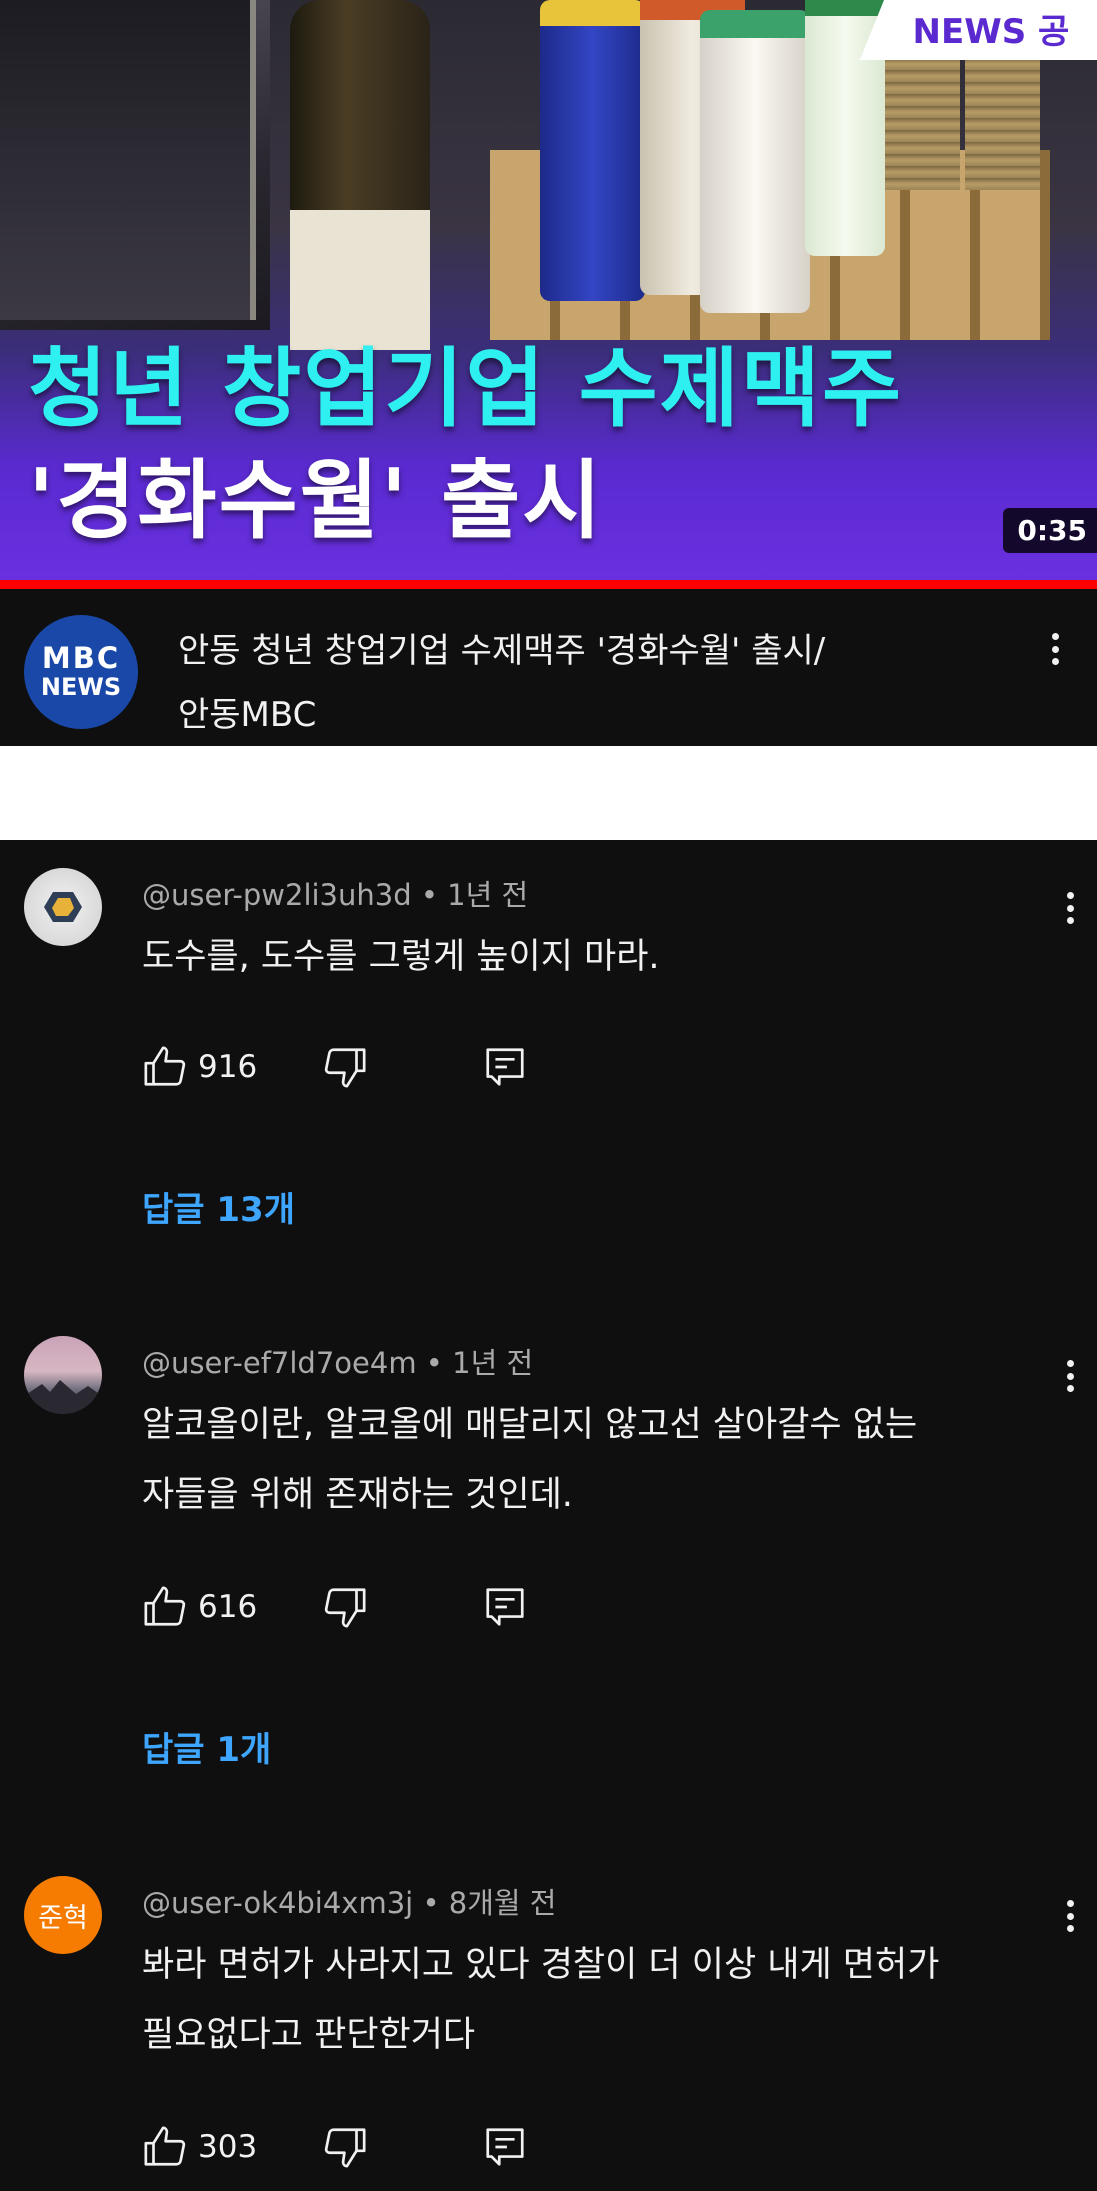 The height and width of the screenshot is (2191, 1097). What do you see at coordinates (592, 150) in the screenshot?
I see `beer-can-lager` at bounding box center [592, 150].